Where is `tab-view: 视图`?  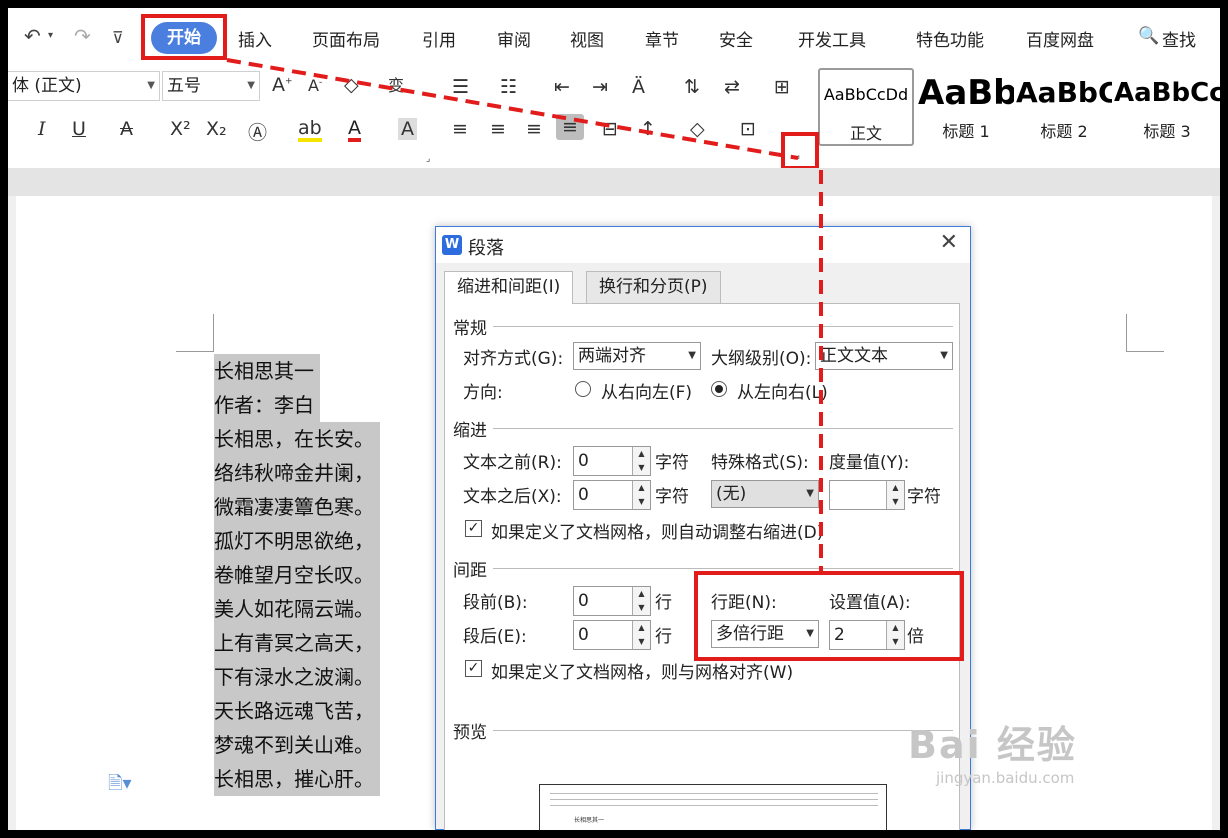
tab-view: 视图 is located at coordinates (587, 38).